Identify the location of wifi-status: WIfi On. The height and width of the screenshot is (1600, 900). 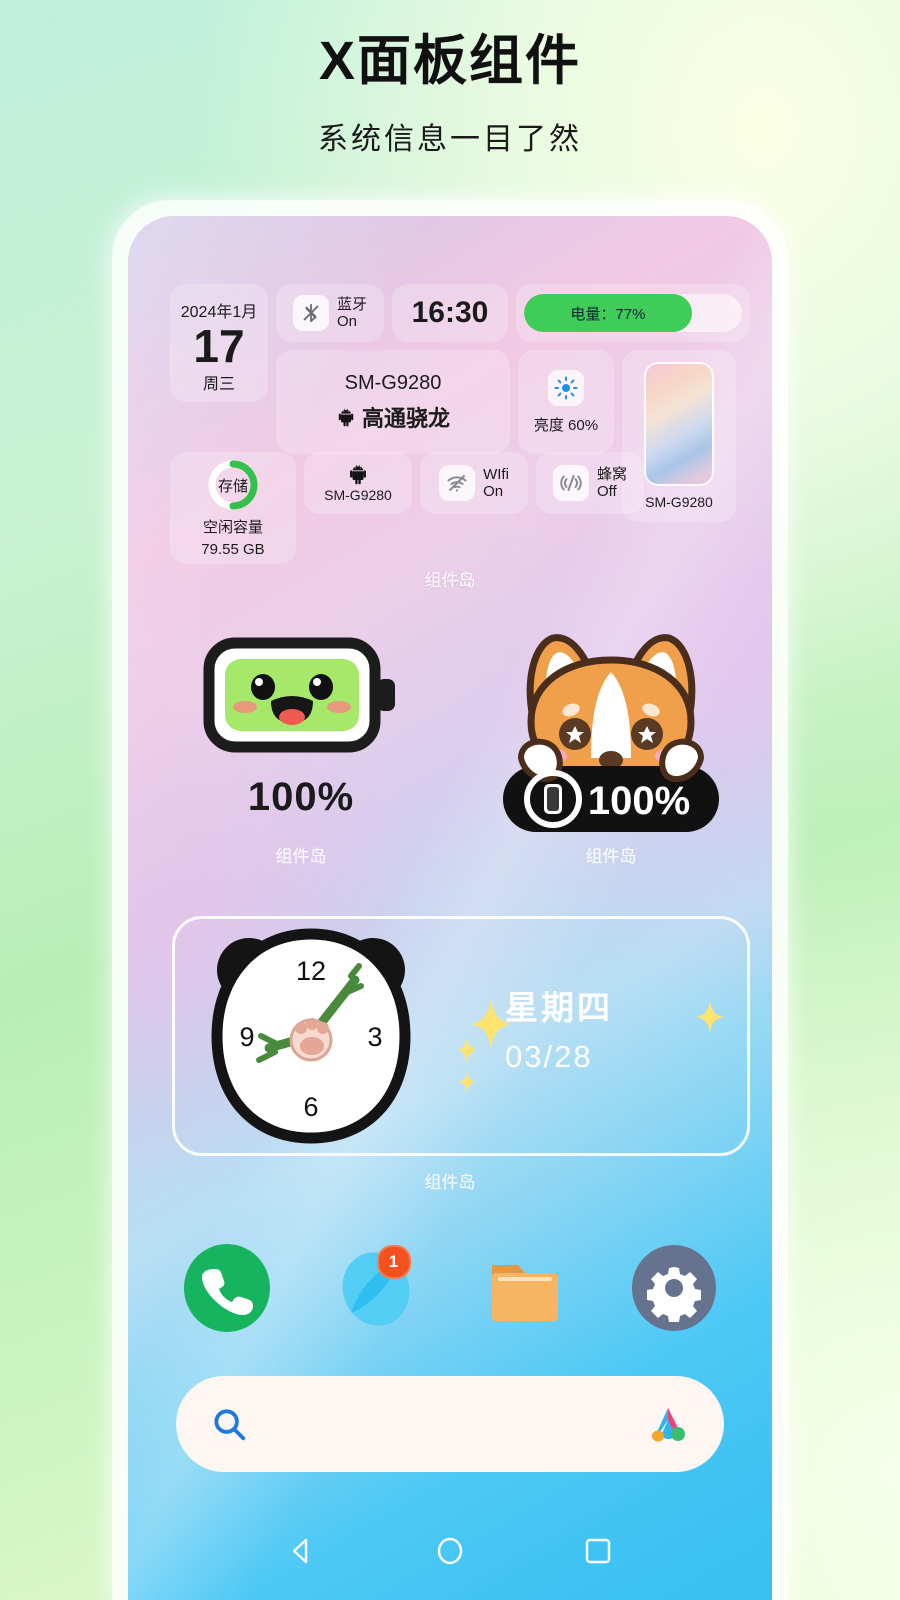
(496, 483).